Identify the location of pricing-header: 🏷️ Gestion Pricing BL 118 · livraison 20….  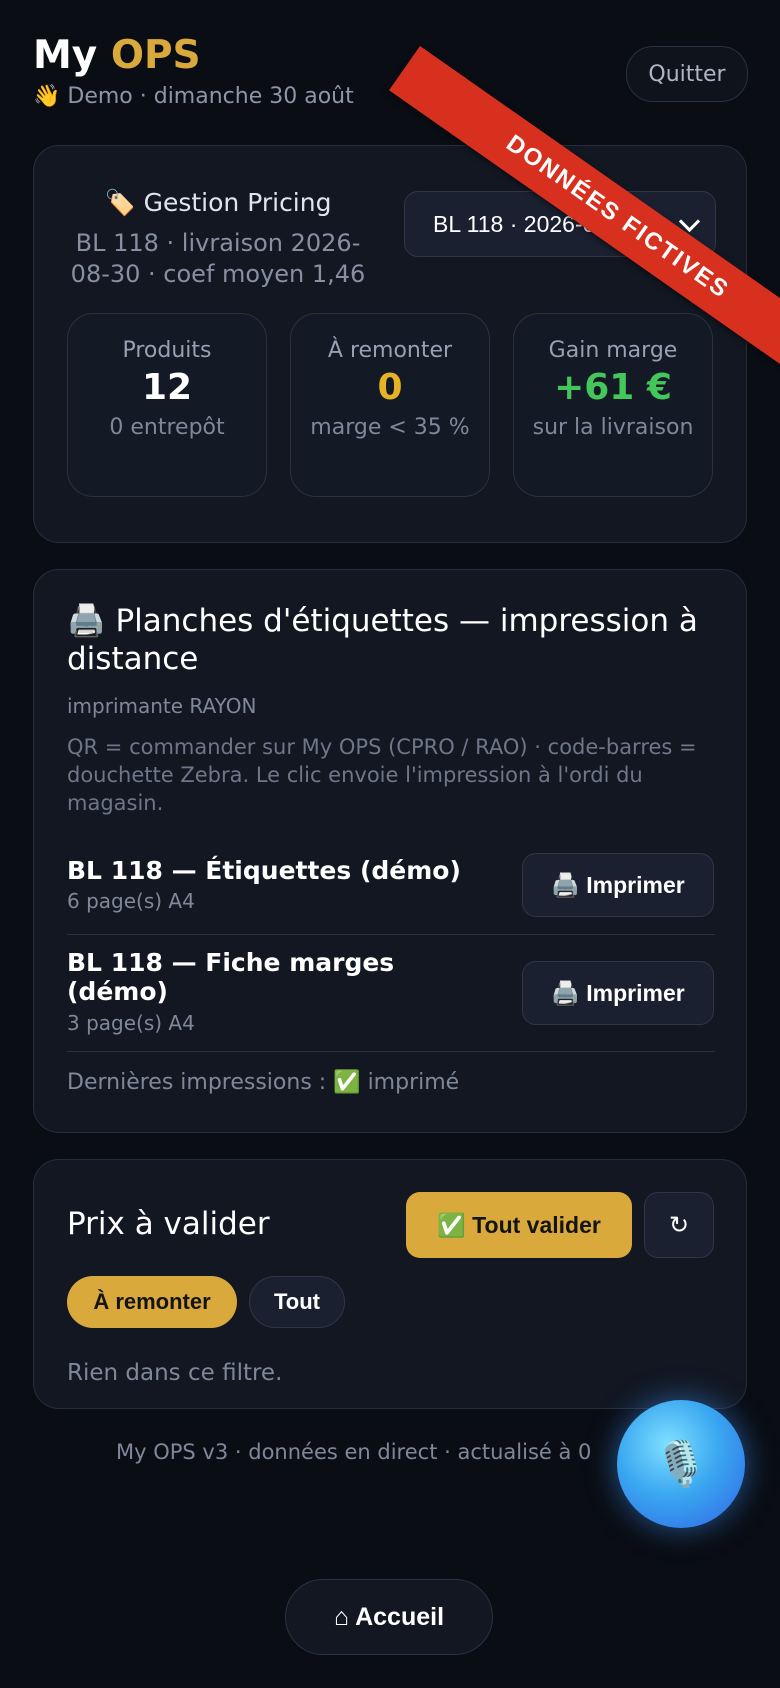
(218, 239).